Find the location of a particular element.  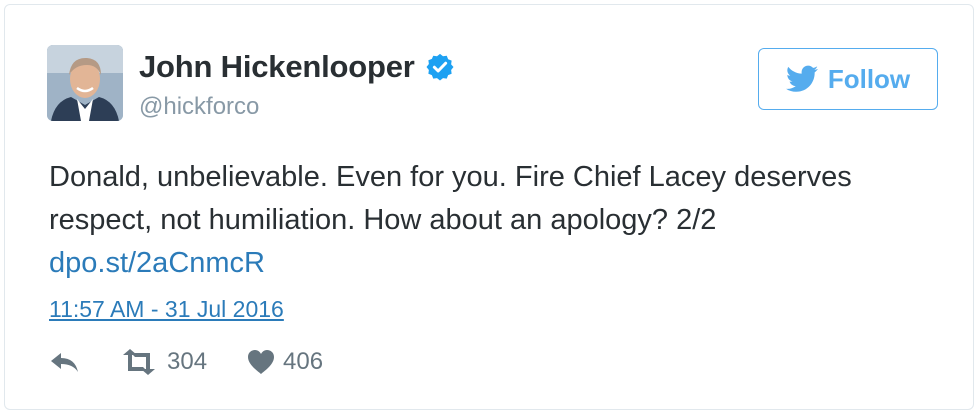

user-handle: @hickforco is located at coordinates (199, 107).